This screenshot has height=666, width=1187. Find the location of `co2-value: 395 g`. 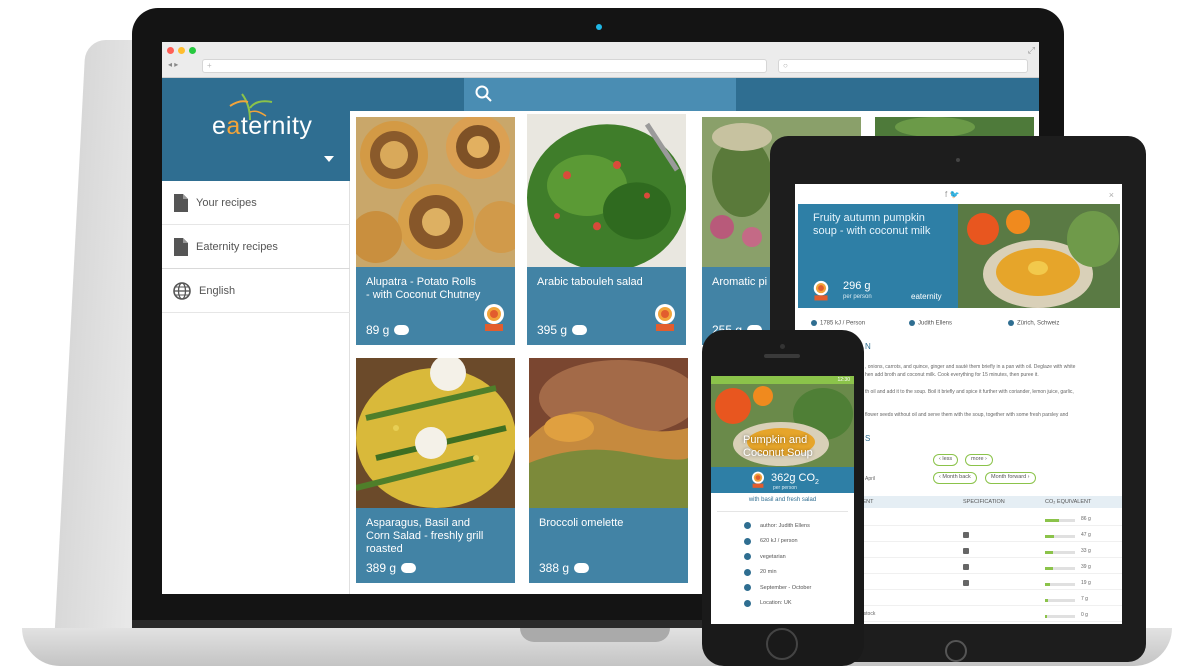

co2-value: 395 g is located at coordinates (562, 330).